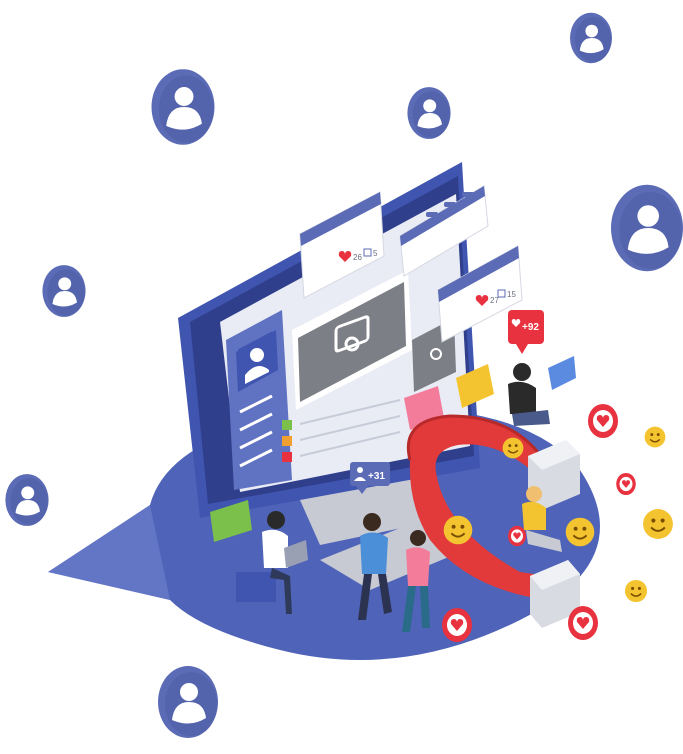  Describe the element at coordinates (562, 373) in the screenshot. I see `chat-bubble-icon` at that location.